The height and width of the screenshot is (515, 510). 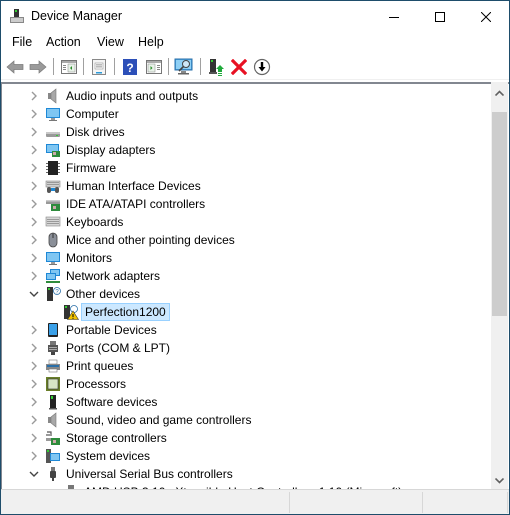 What do you see at coordinates (116, 438) in the screenshot?
I see `tree-item-label: Storage controllers` at bounding box center [116, 438].